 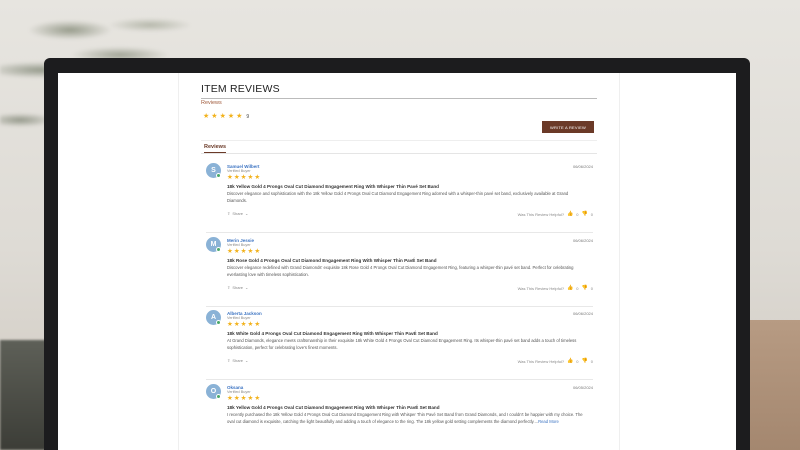 What do you see at coordinates (548, 421) in the screenshot?
I see `read-more-link: Read More` at bounding box center [548, 421].